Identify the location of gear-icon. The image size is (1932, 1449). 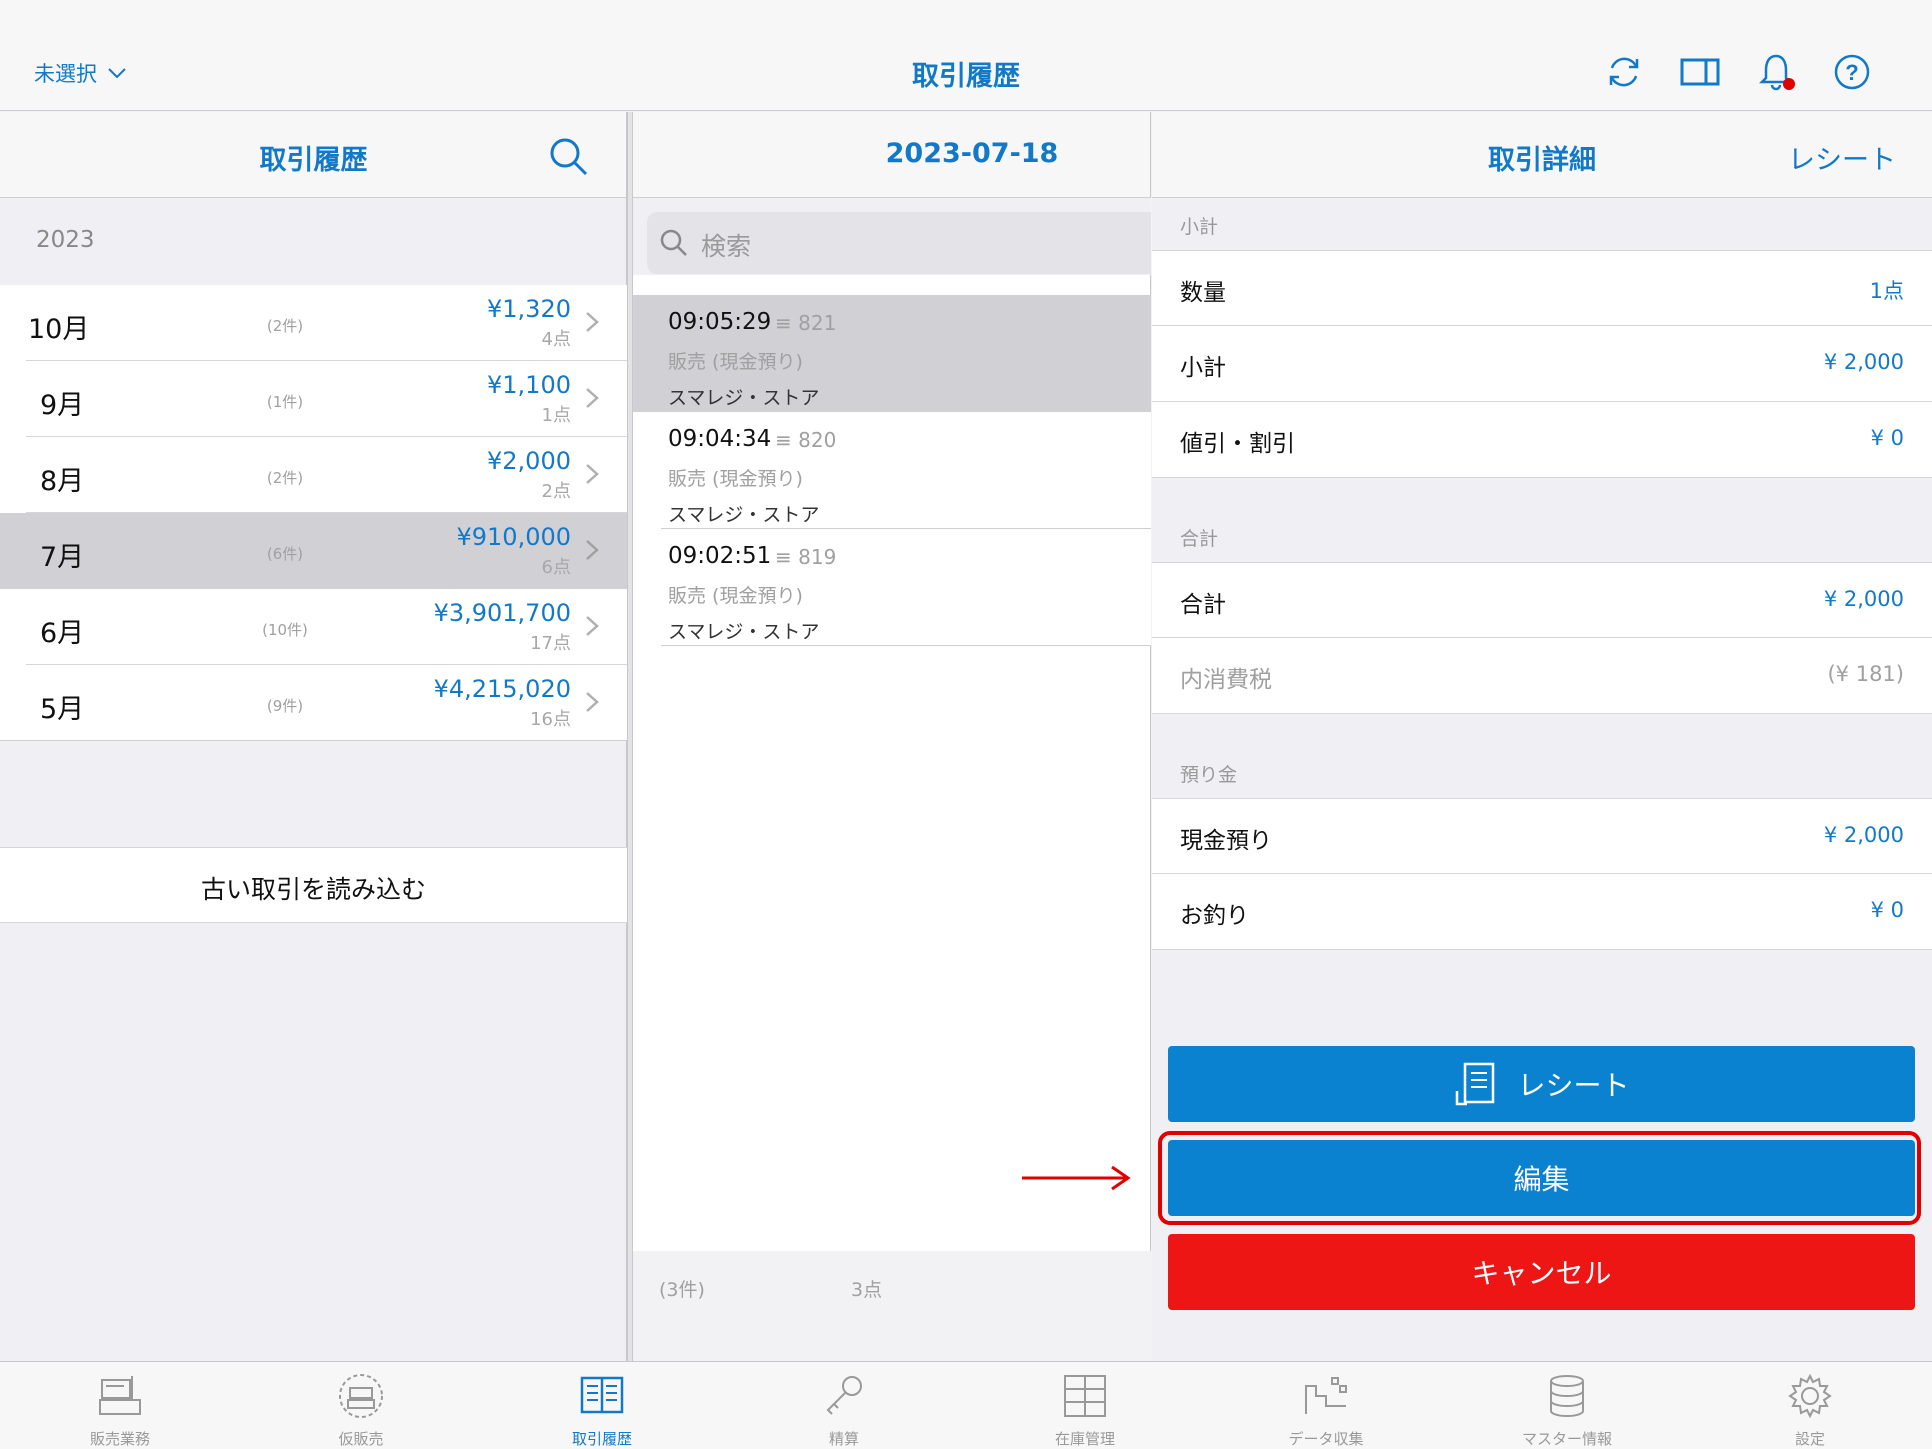
(1810, 1396).